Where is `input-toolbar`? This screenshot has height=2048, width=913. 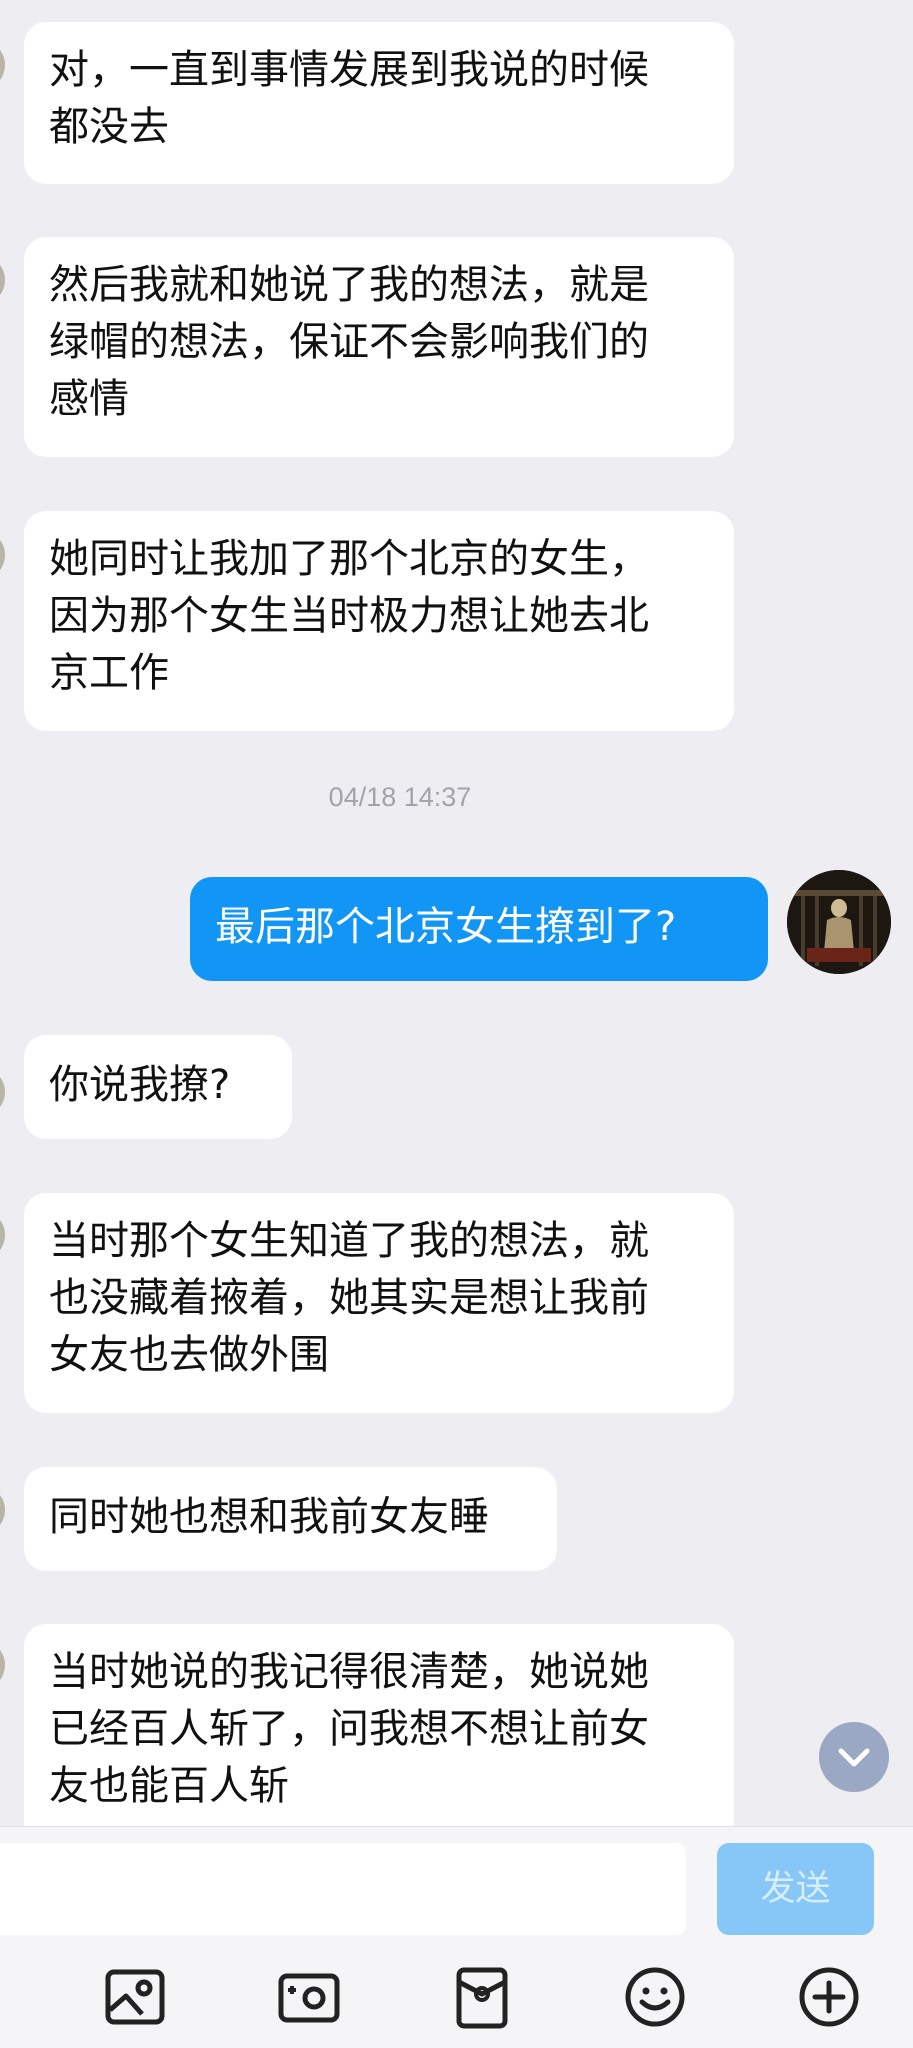 input-toolbar is located at coordinates (456, 1997).